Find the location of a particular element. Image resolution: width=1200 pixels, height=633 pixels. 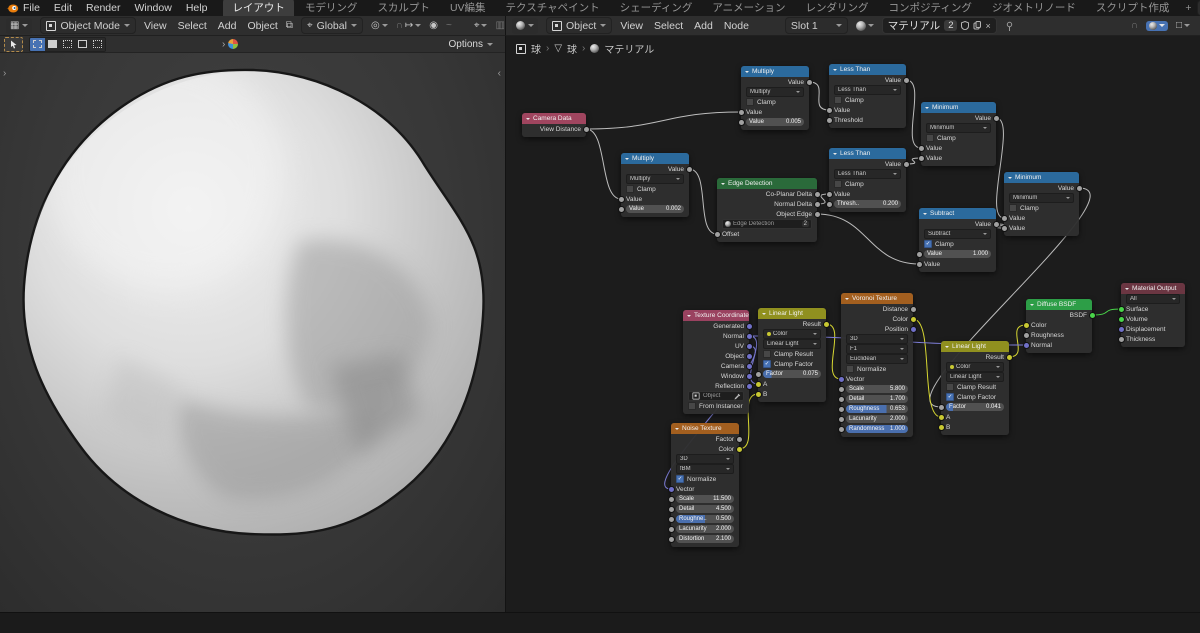

socket-in-factor is located at coordinates (758, 374).